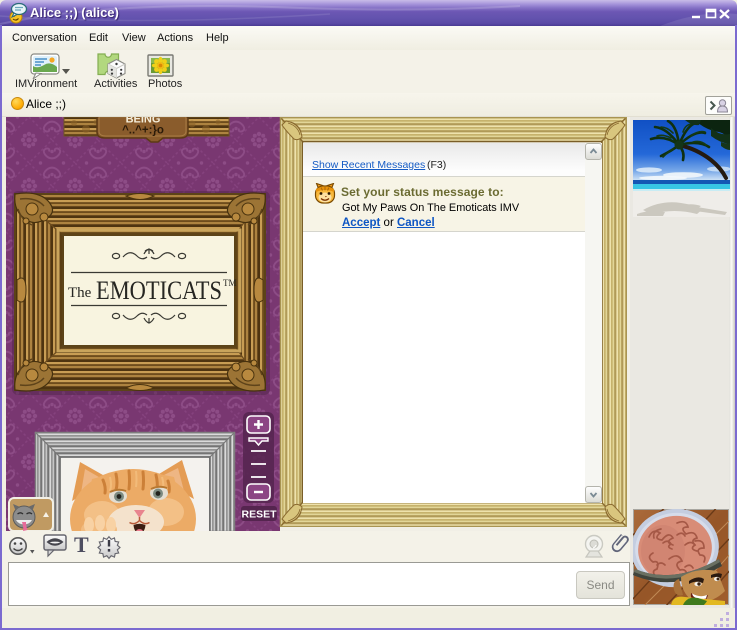 This screenshot has height=630, width=737. What do you see at coordinates (230, 283) in the screenshot?
I see `svg-text: TM` at bounding box center [230, 283].